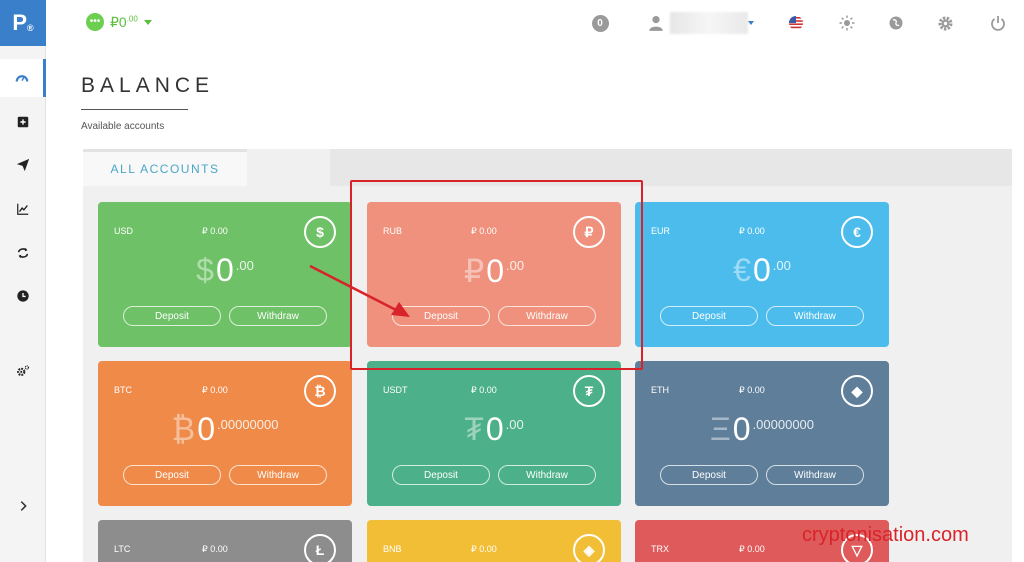 The height and width of the screenshot is (562, 1024). What do you see at coordinates (661, 231) in the screenshot?
I see `currency-code: EUR` at bounding box center [661, 231].